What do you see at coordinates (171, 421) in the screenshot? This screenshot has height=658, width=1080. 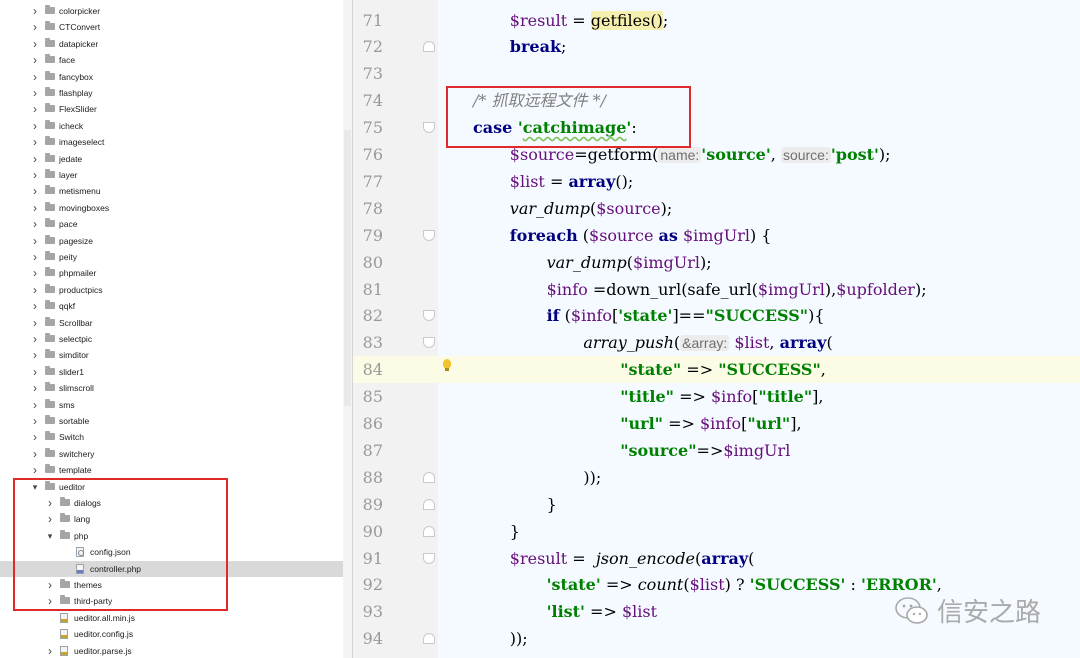 I see `tree-item-sortable: › sortable` at bounding box center [171, 421].